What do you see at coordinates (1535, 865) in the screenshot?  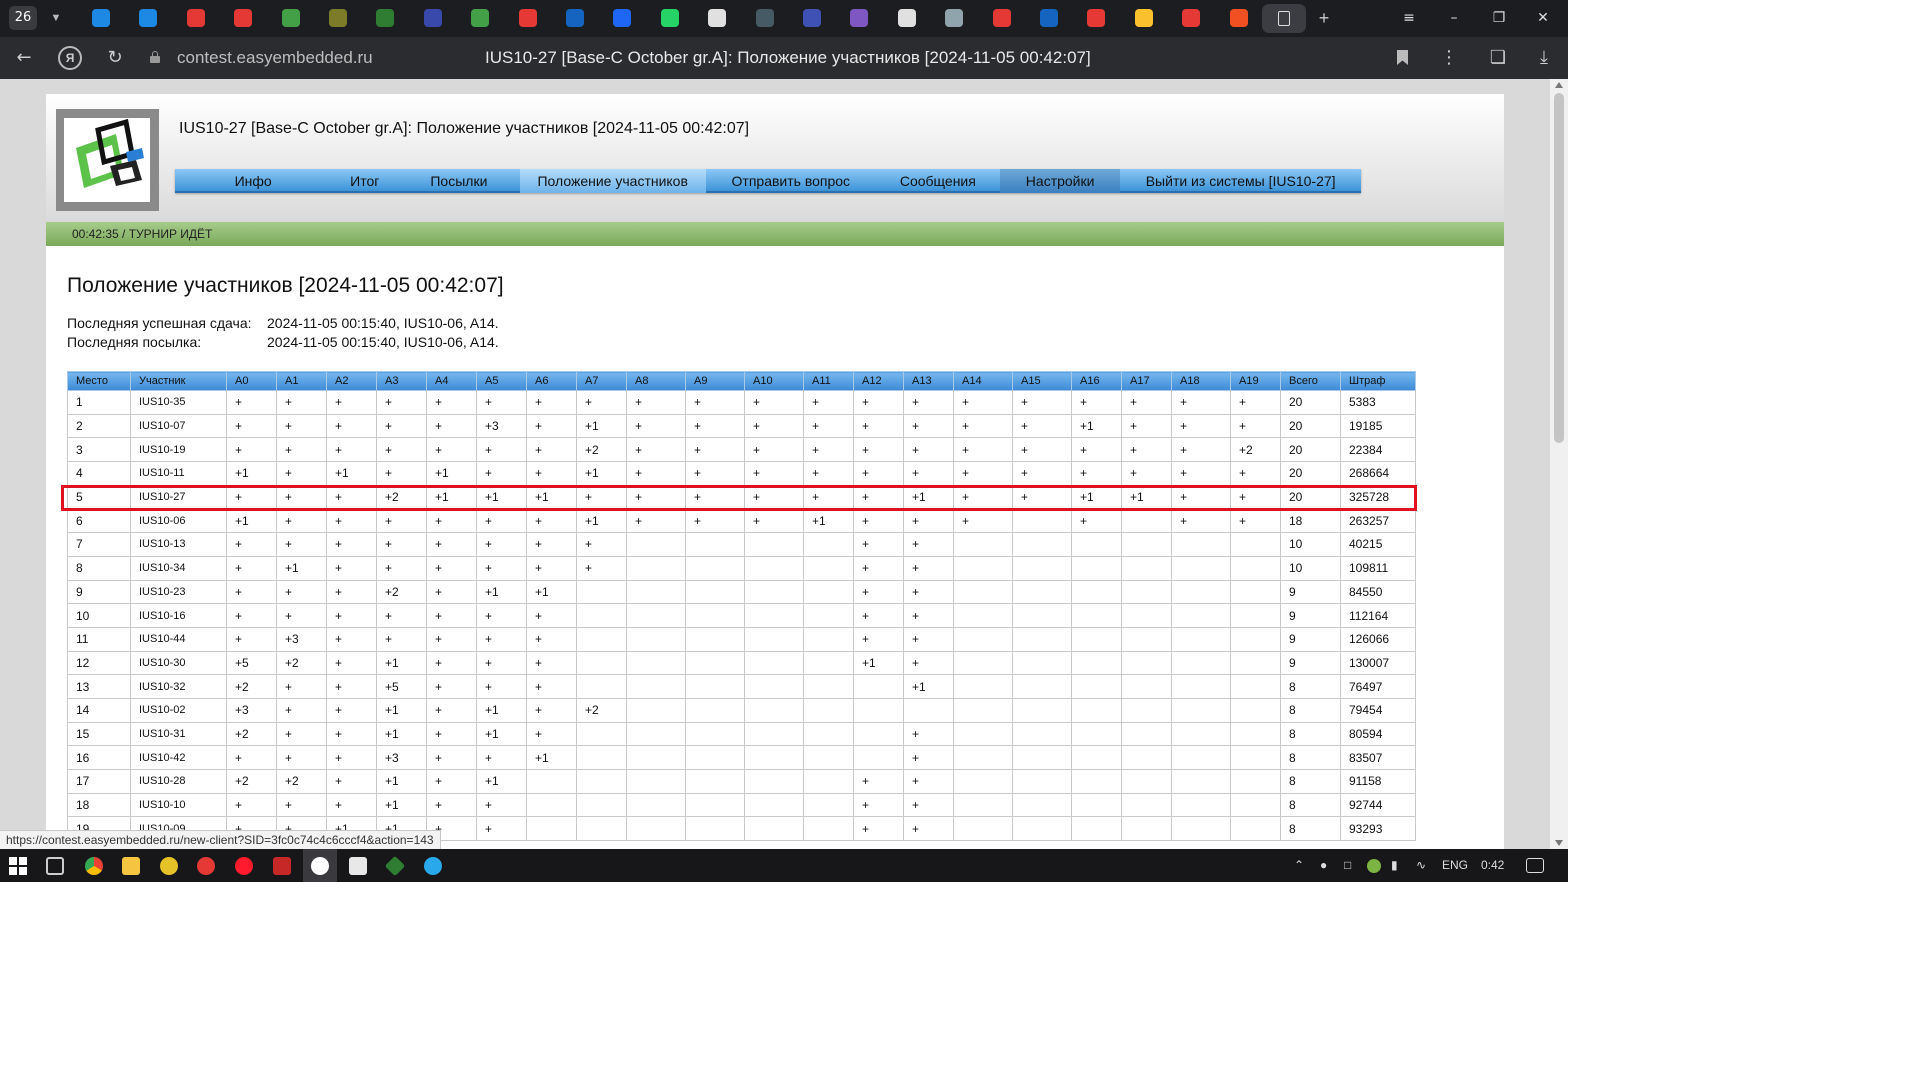 I see `notifications-icon` at bounding box center [1535, 865].